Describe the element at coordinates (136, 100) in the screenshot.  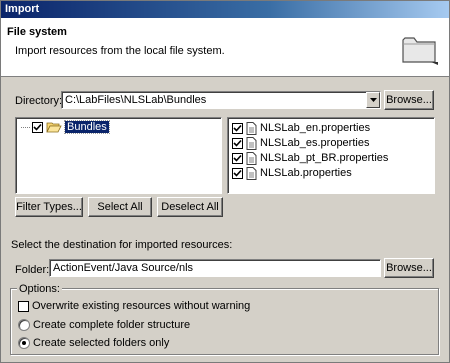
I see `directory-value: C:\LabFiles\NLSLab\Bundles` at that location.